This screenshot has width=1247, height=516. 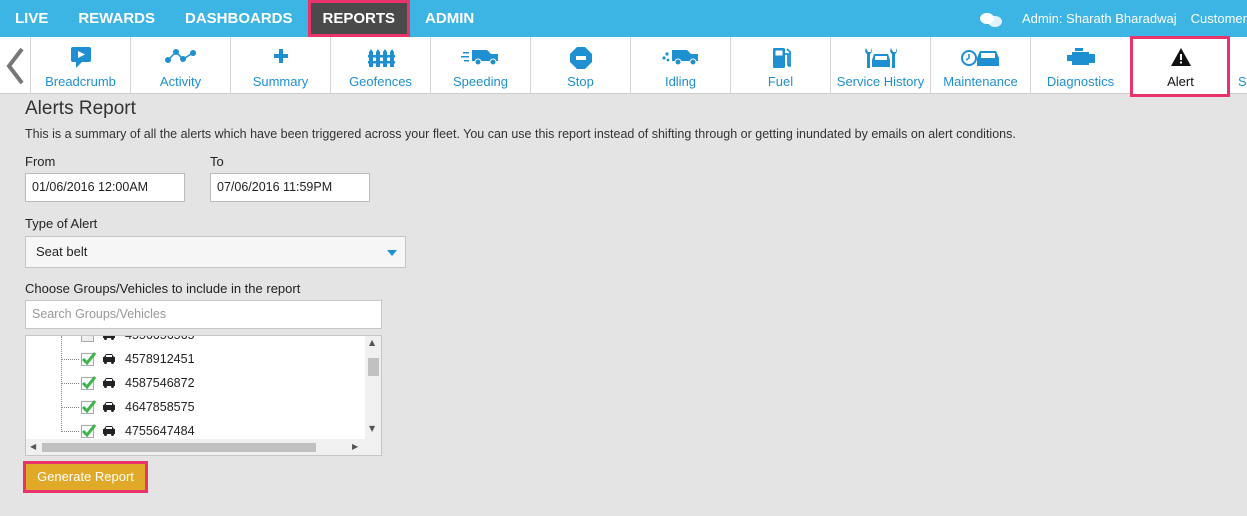 I want to click on tab-label: Speeding, so click(x=480, y=81).